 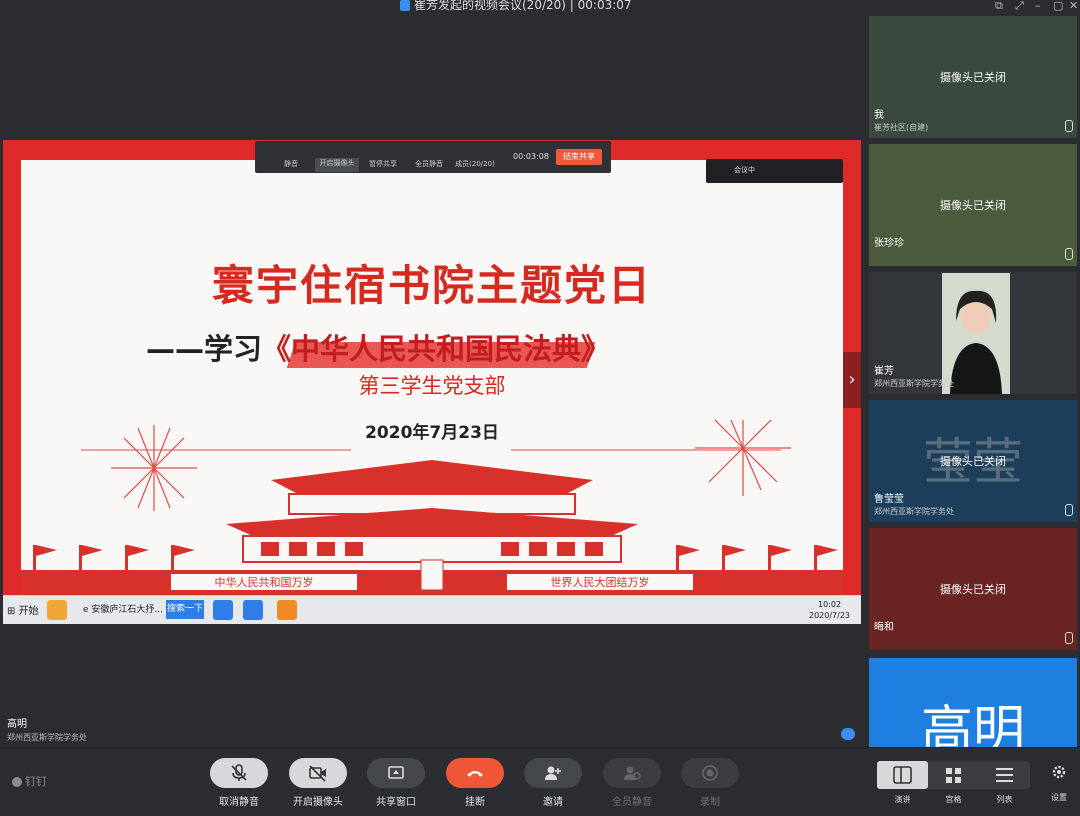 I want to click on participant-tile: 高明, so click(x=973, y=702).